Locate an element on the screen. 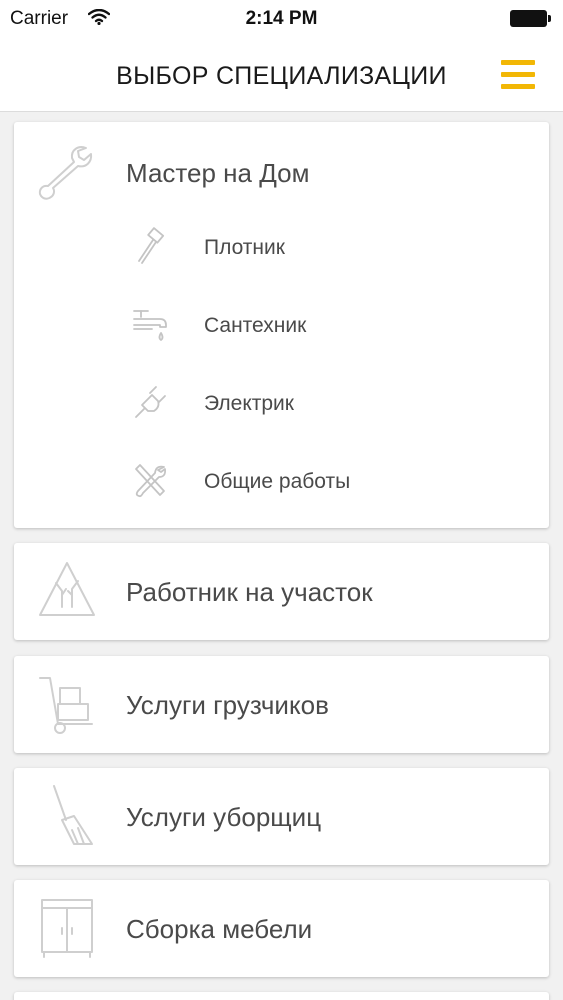 This screenshot has height=1000, width=563. page-title: ВЫБОР СПЕЦИАЛИЗАЦИИ is located at coordinates (281, 76).